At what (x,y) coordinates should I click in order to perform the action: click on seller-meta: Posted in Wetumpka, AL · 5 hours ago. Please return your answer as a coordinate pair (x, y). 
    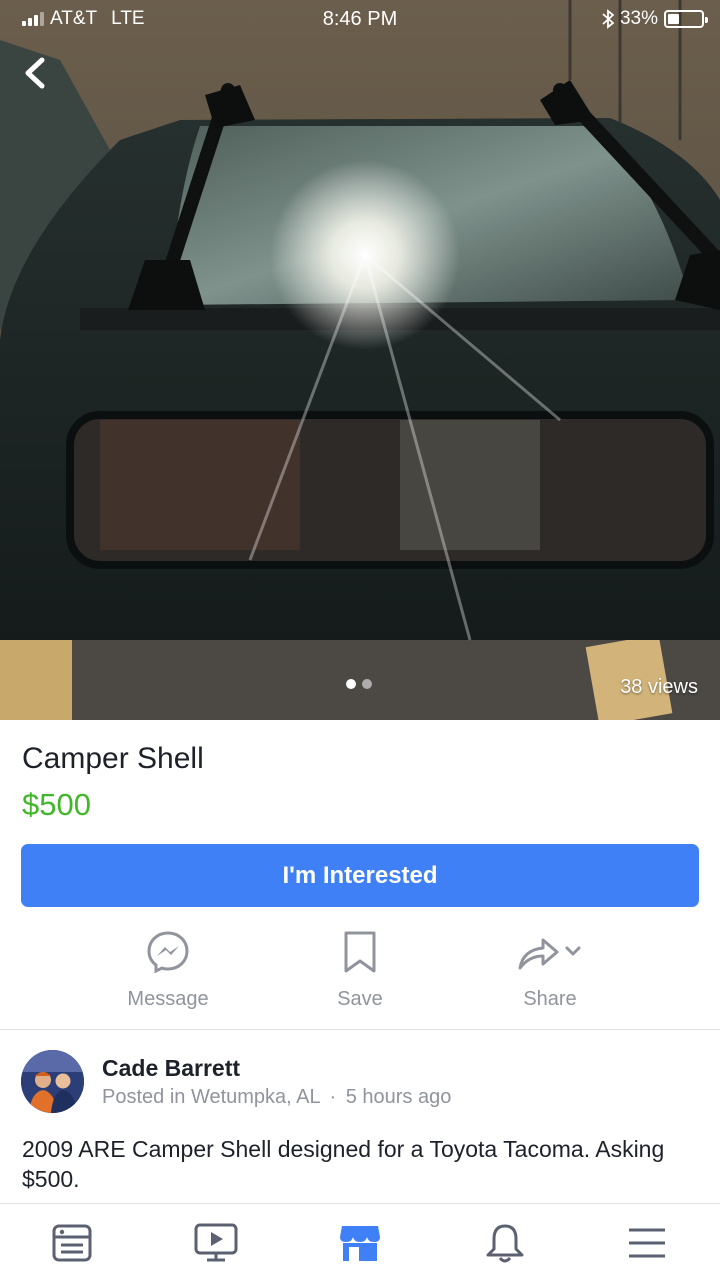
    Looking at the image, I should click on (276, 1097).